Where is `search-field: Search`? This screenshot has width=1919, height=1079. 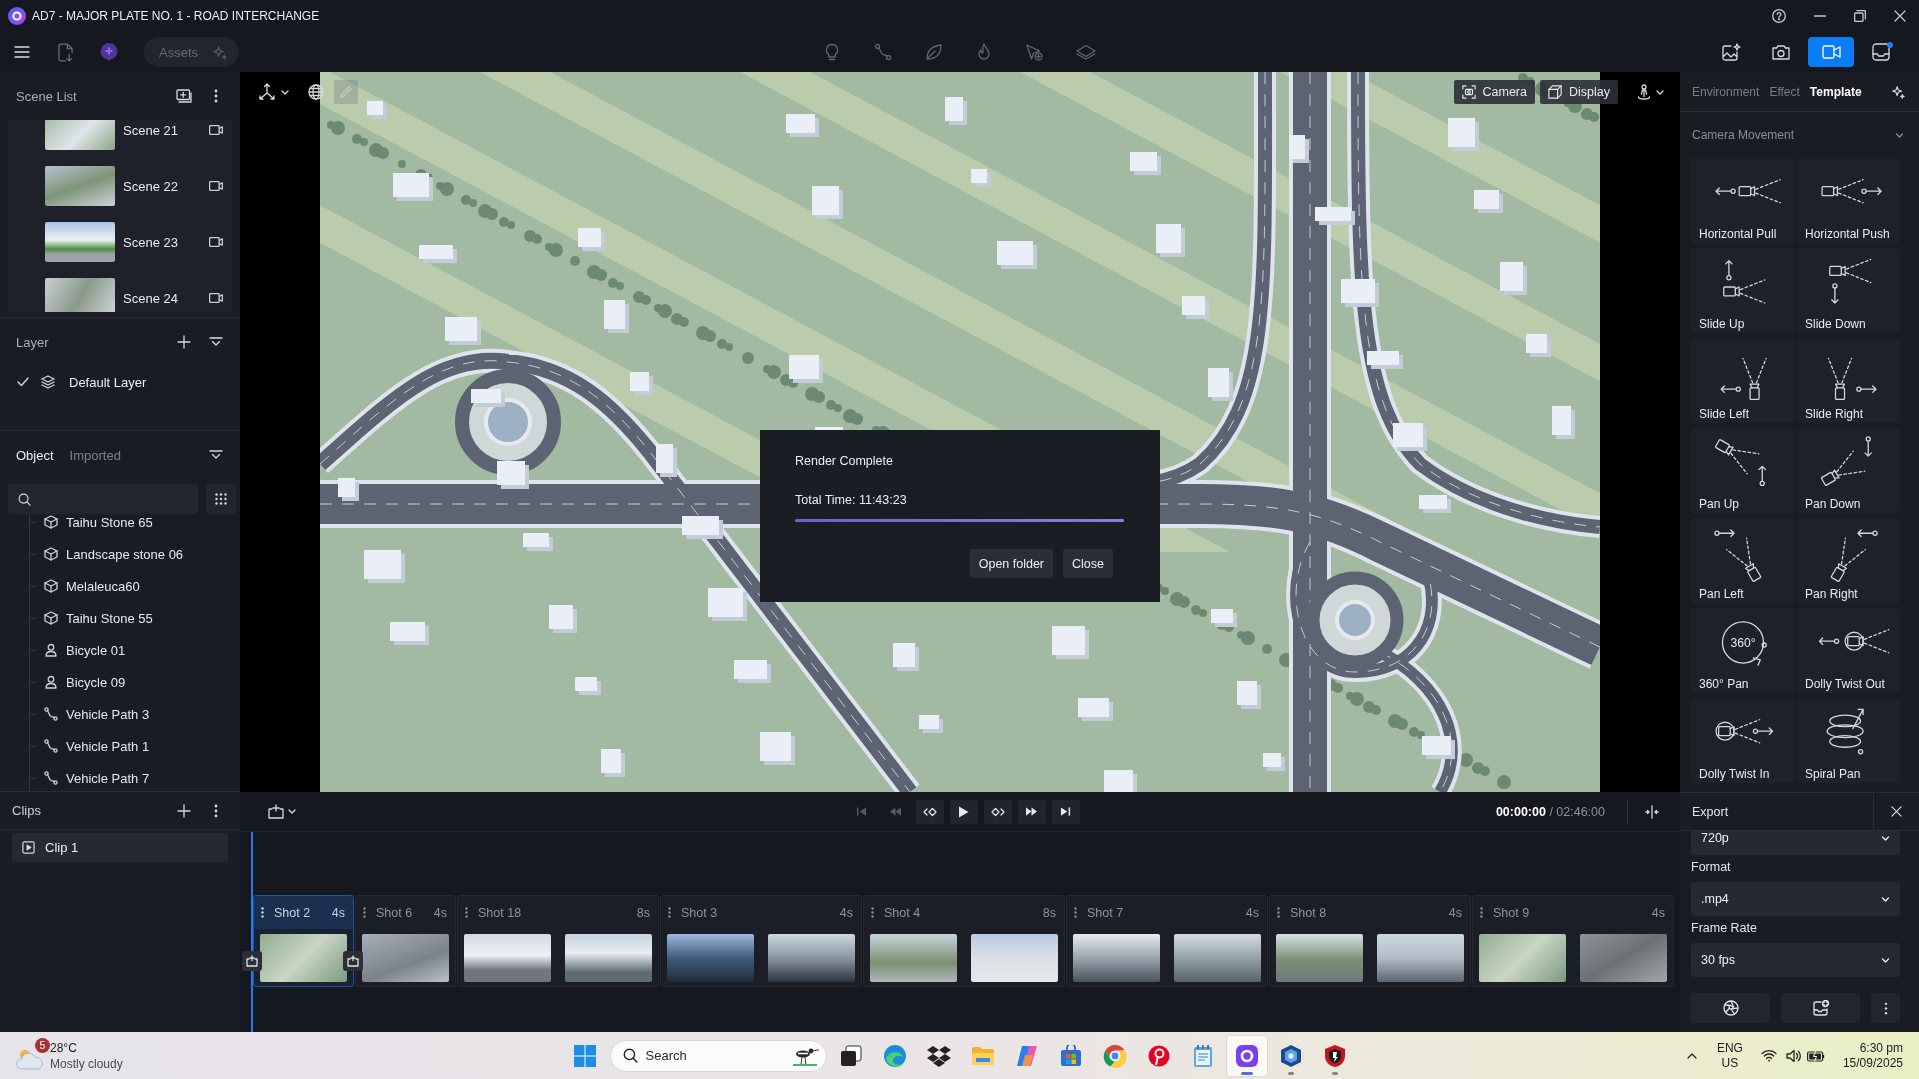
search-field: Search is located at coordinates (717, 1055).